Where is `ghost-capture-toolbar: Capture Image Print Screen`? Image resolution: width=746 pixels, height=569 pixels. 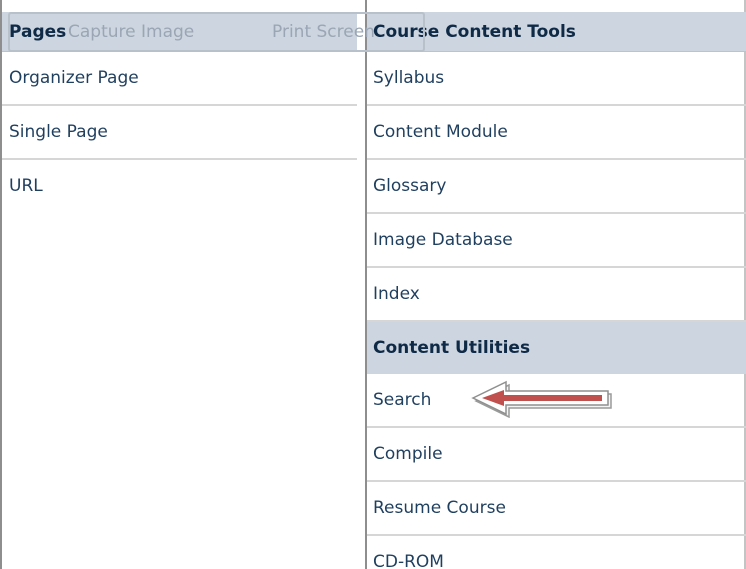
ghost-capture-toolbar: Capture Image Print Screen is located at coordinates (216, 32).